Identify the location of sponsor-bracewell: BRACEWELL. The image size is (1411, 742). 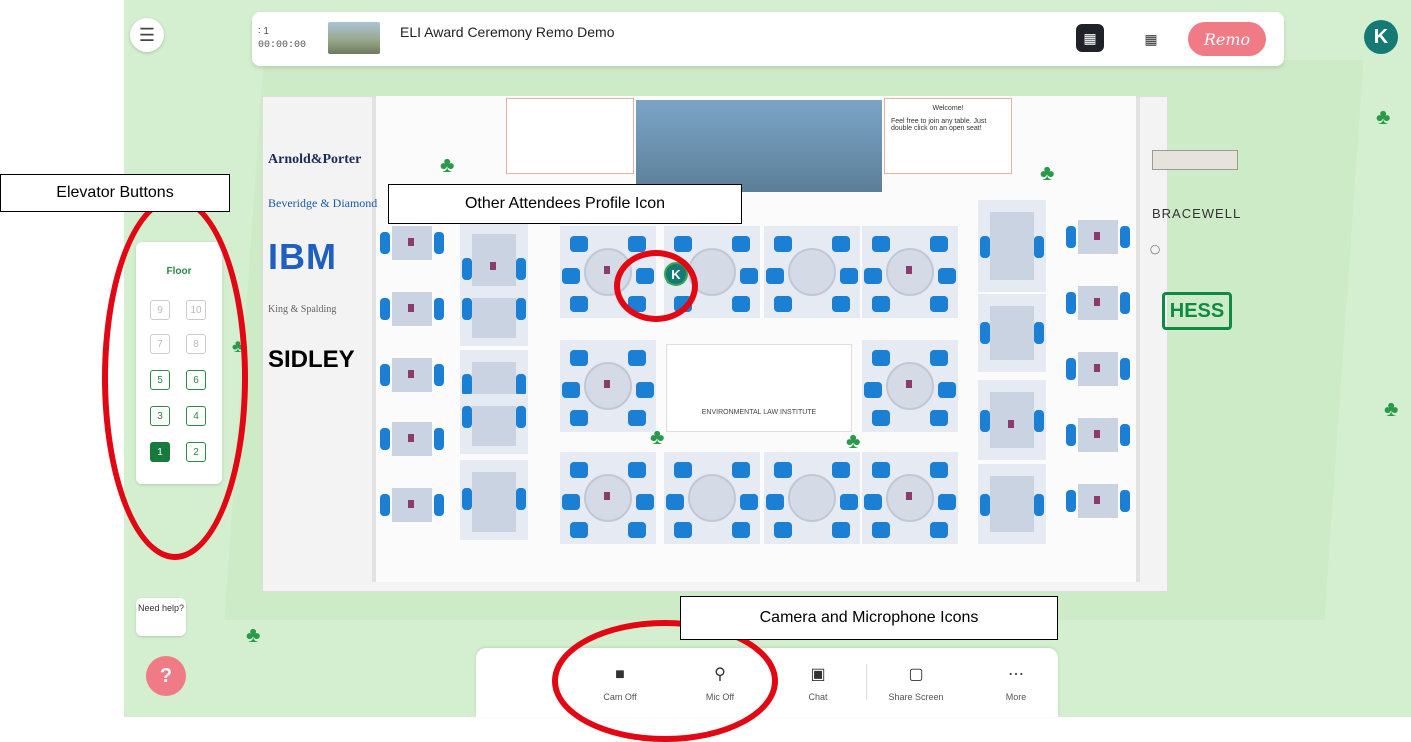
(1196, 213).